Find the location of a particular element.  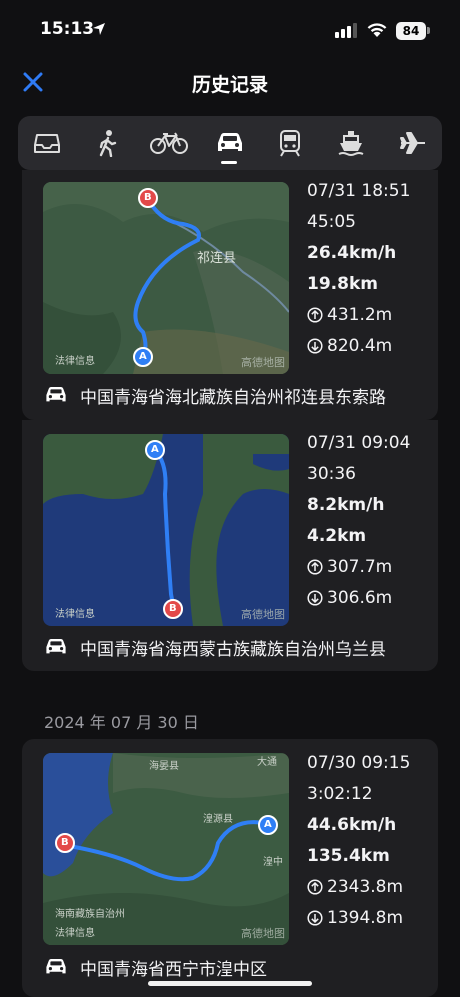

inbox-tray-icon is located at coordinates (47, 143).